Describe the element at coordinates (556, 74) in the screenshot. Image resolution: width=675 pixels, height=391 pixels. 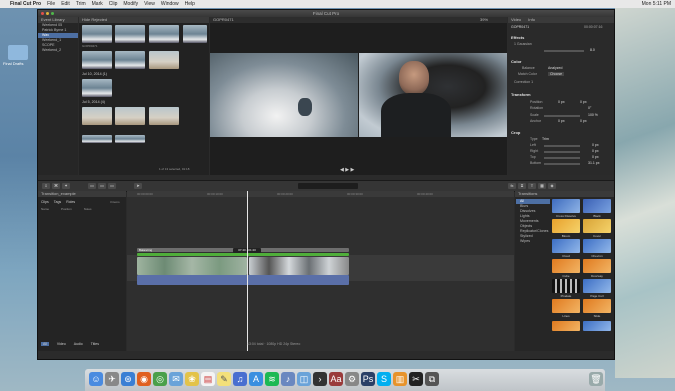
I see `match-color-button: Choose` at that location.